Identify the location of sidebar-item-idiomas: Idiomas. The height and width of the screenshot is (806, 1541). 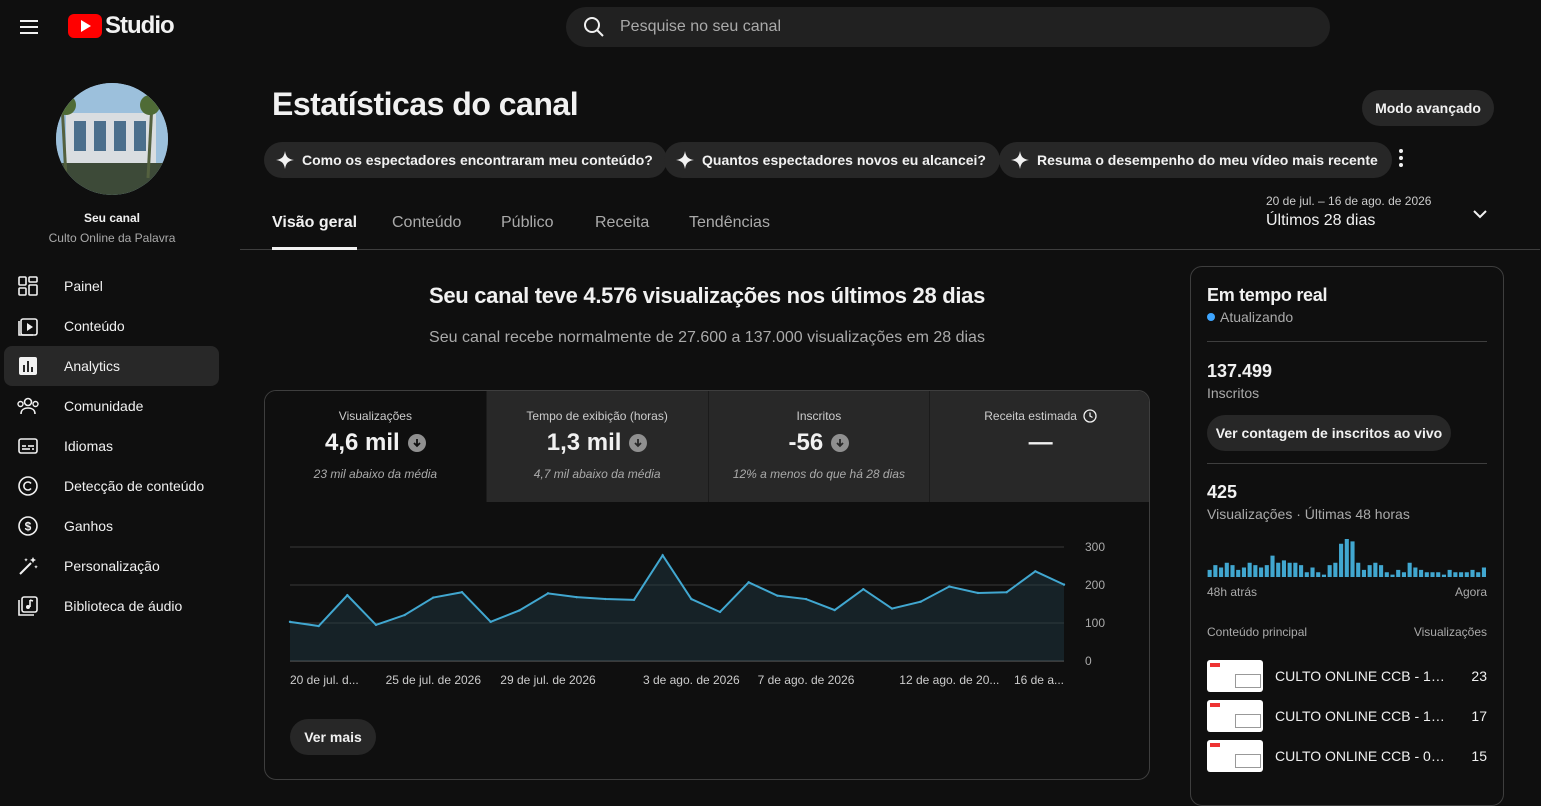
(111, 446).